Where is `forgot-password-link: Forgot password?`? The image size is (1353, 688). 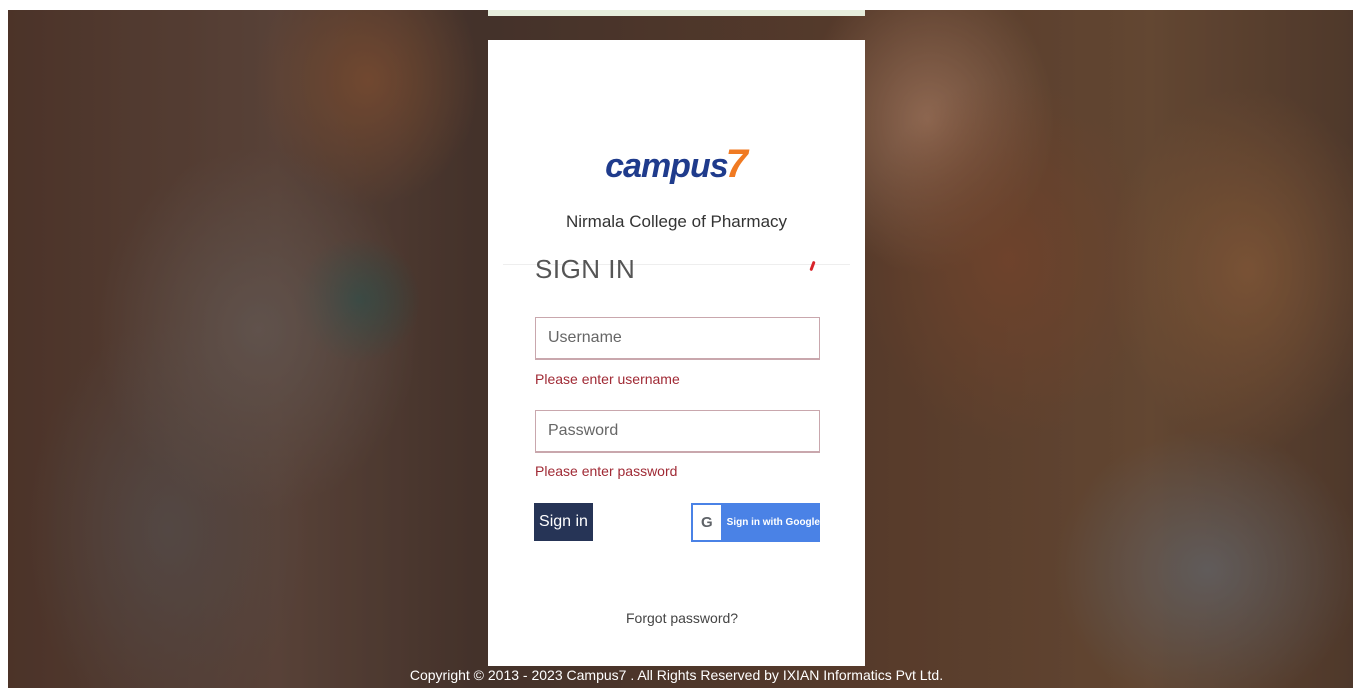 forgot-password-link: Forgot password? is located at coordinates (682, 618).